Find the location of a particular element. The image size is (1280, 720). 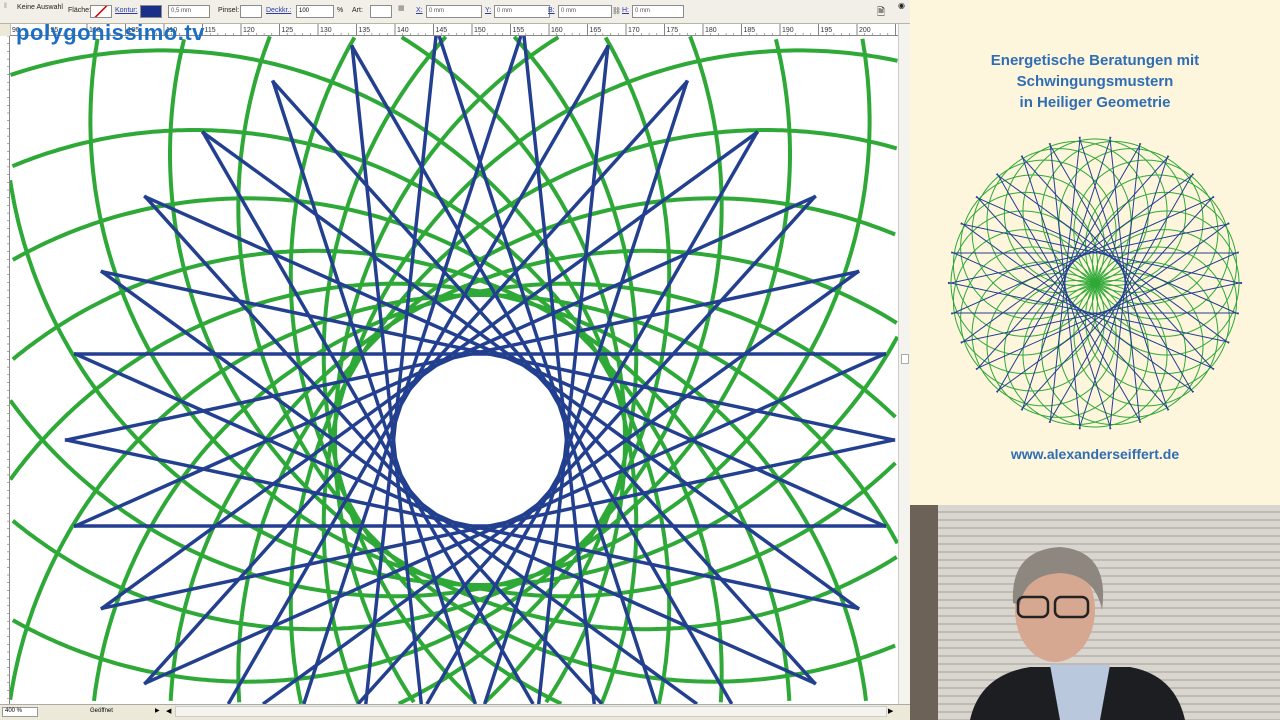

style-dropdown is located at coordinates (381, 11).